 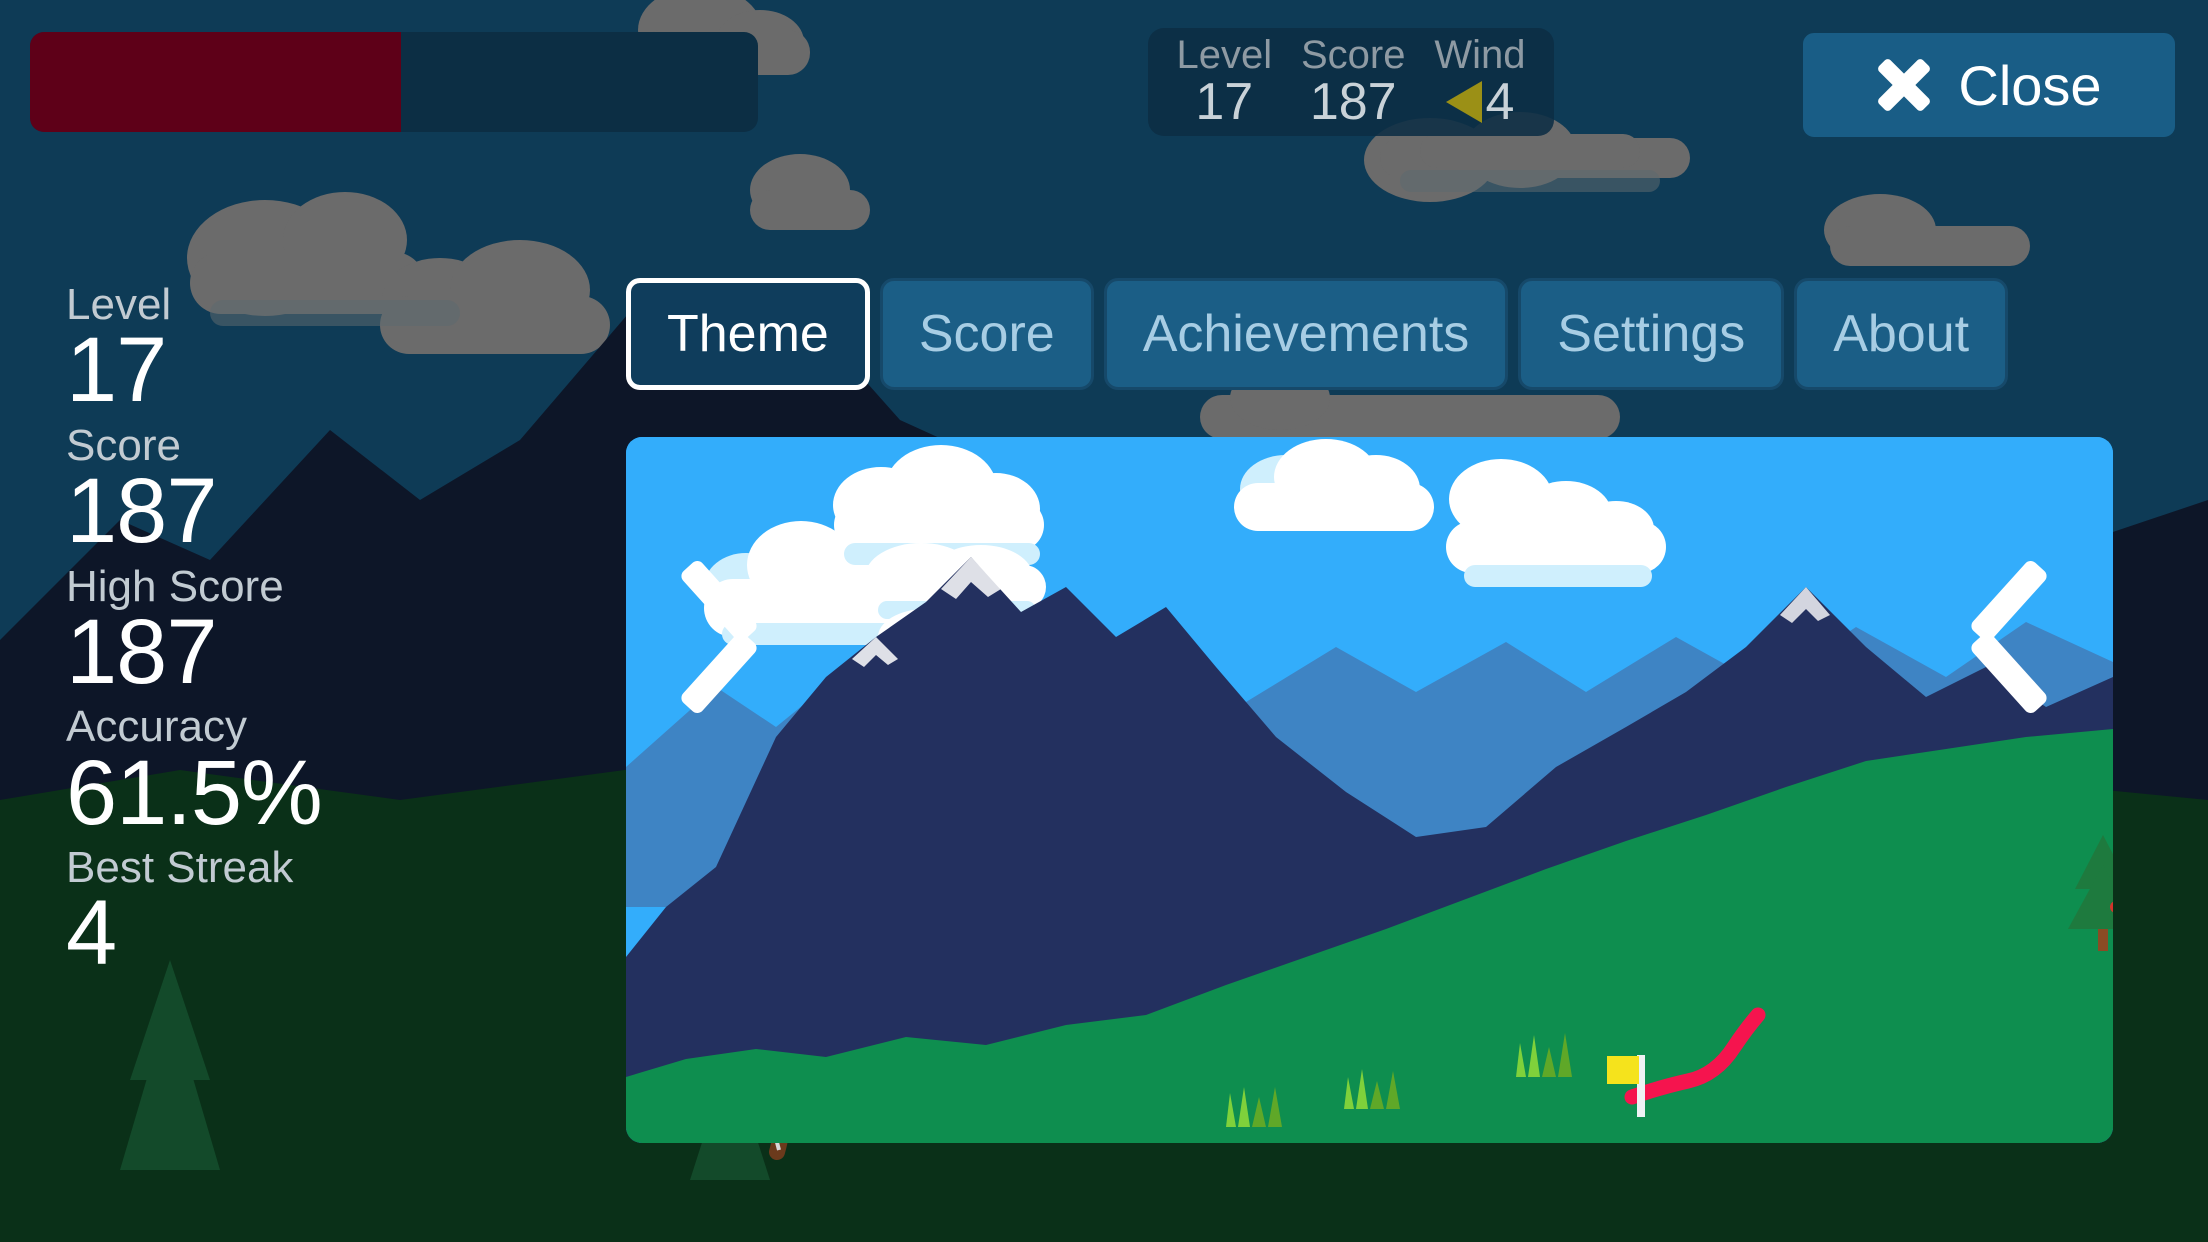 I want to click on hud-level-value: 17, so click(x=1224, y=101).